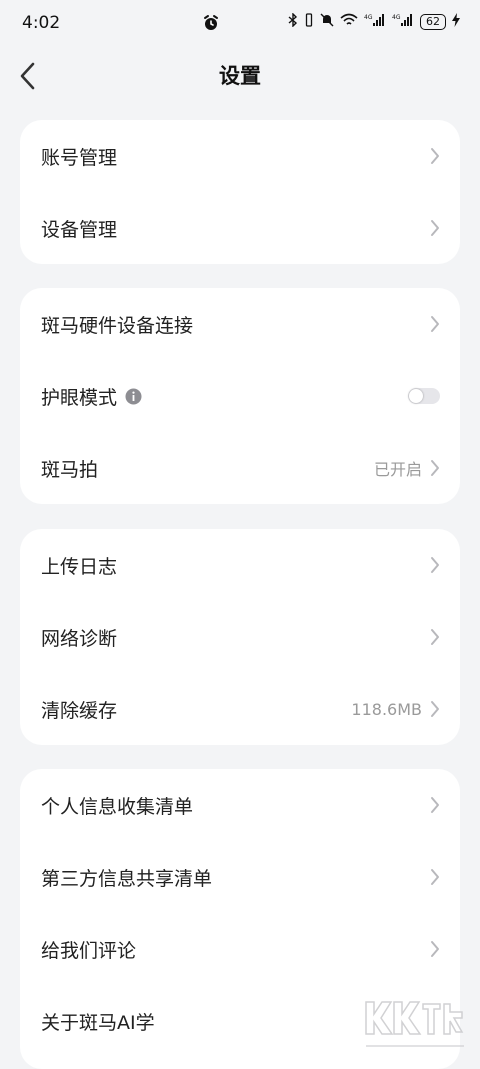 This screenshot has width=480, height=1069. Describe the element at coordinates (41, 23) in the screenshot. I see `status-time: 4:02` at that location.